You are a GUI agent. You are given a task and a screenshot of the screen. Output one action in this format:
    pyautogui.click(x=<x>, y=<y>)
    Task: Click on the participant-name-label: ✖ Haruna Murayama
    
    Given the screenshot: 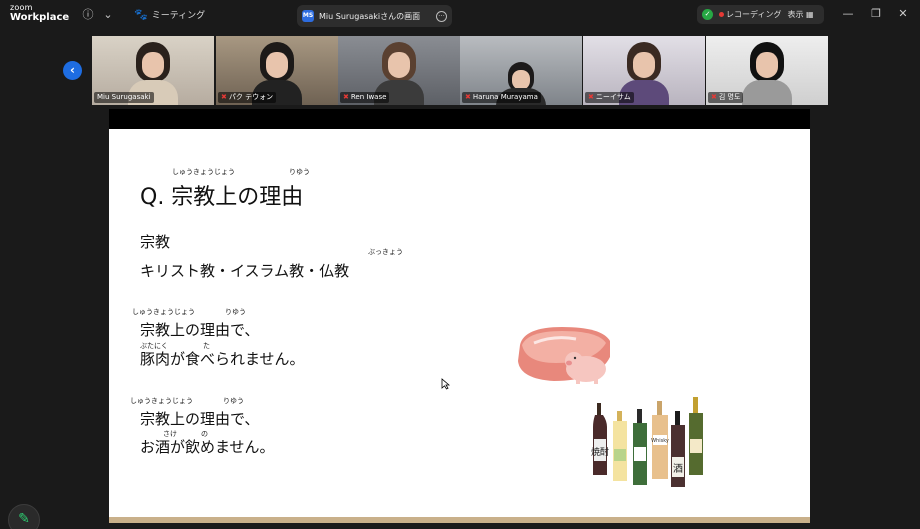 What is the action you would take?
    pyautogui.click(x=501, y=97)
    